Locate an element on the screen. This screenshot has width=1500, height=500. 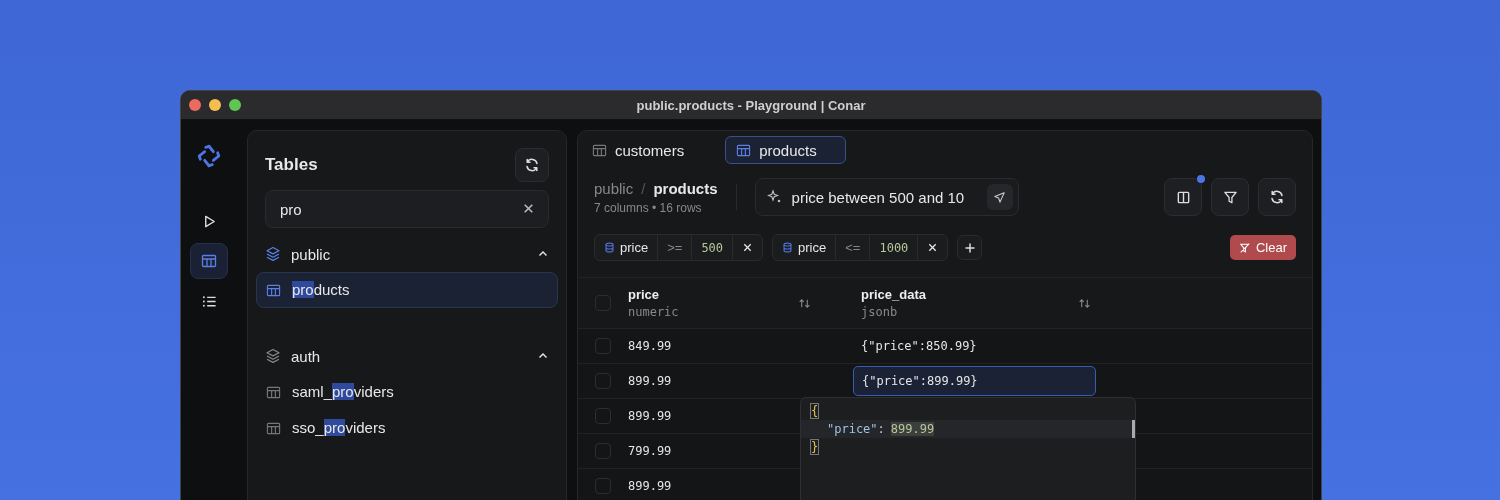
panel-title: Tables is located at coordinates (291, 165).